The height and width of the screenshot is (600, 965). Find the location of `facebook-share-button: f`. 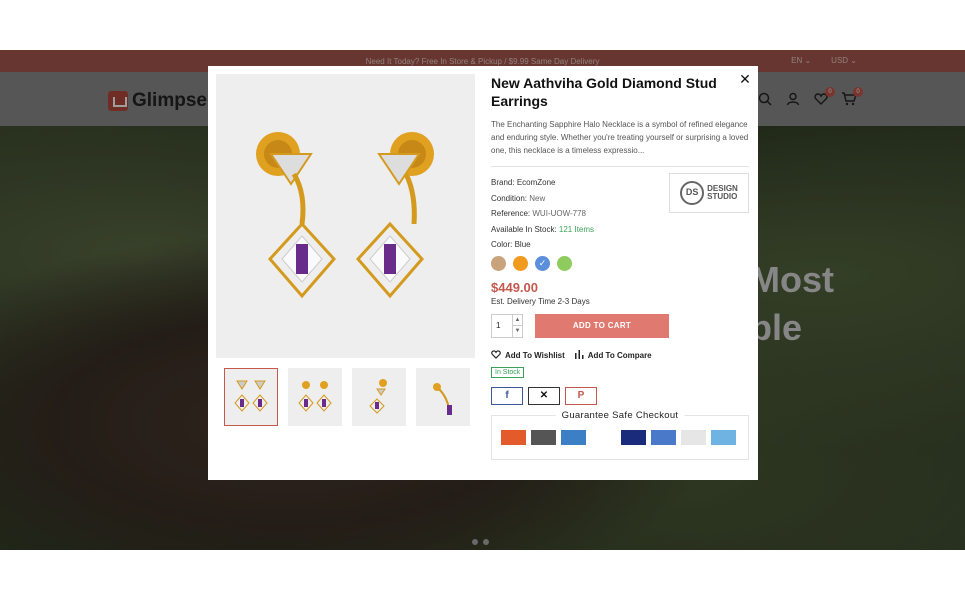

facebook-share-button: f is located at coordinates (507, 395).